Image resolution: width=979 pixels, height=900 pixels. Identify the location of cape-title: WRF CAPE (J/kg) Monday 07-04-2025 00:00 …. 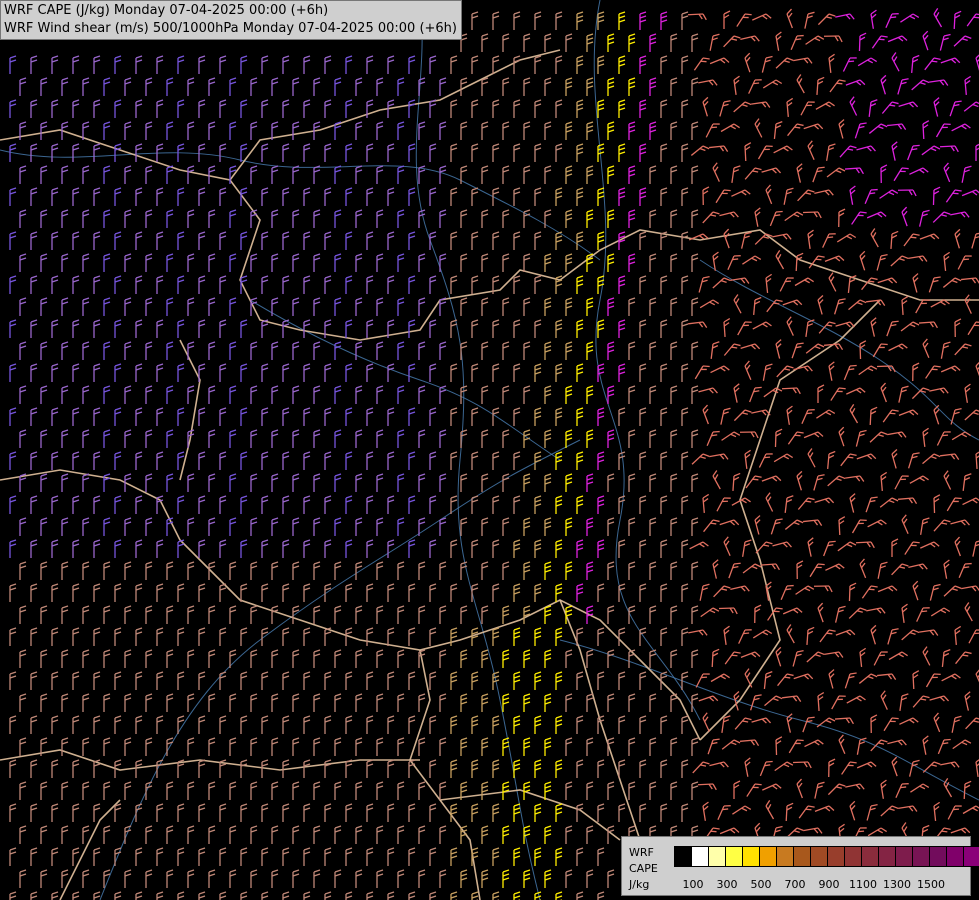
(166, 10).